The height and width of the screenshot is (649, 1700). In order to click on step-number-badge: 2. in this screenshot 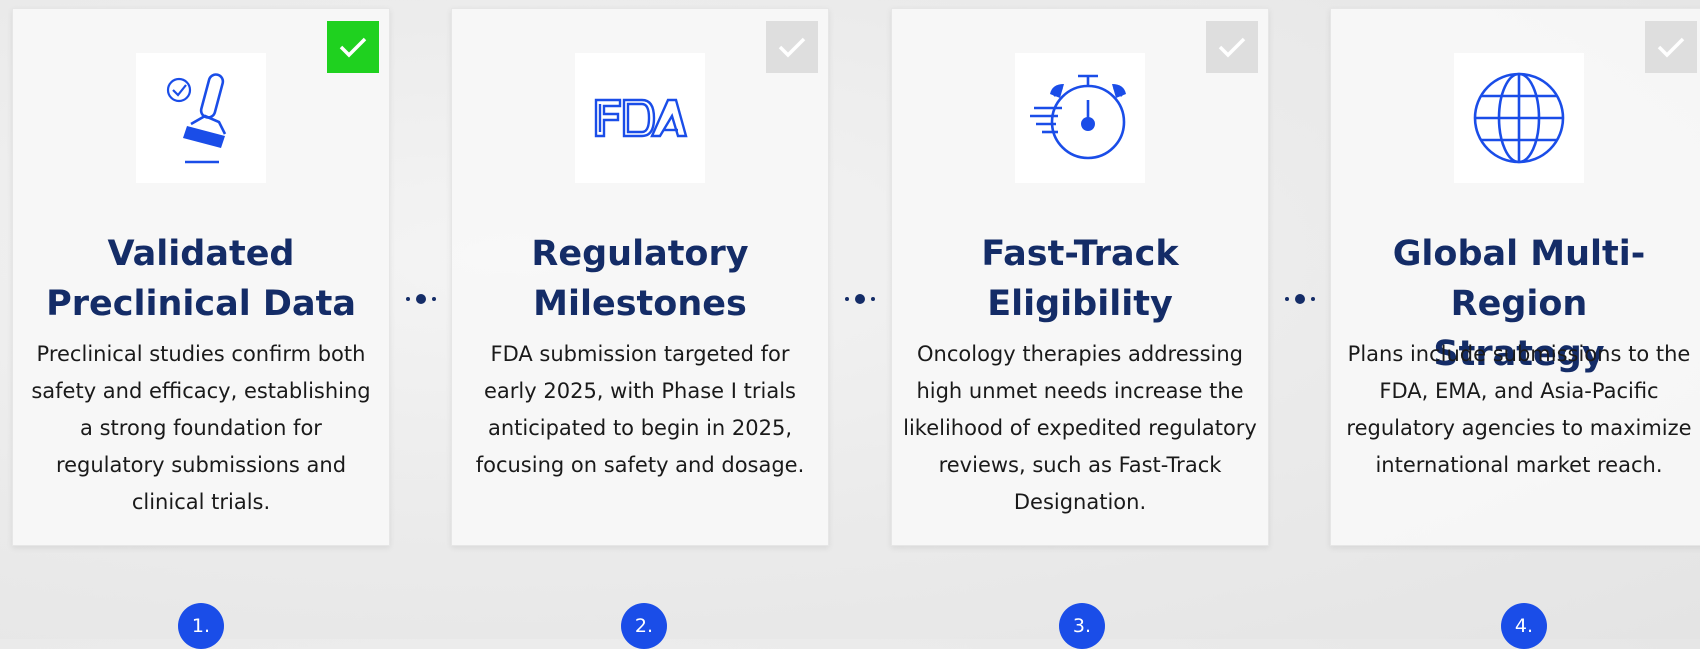, I will do `click(644, 626)`.